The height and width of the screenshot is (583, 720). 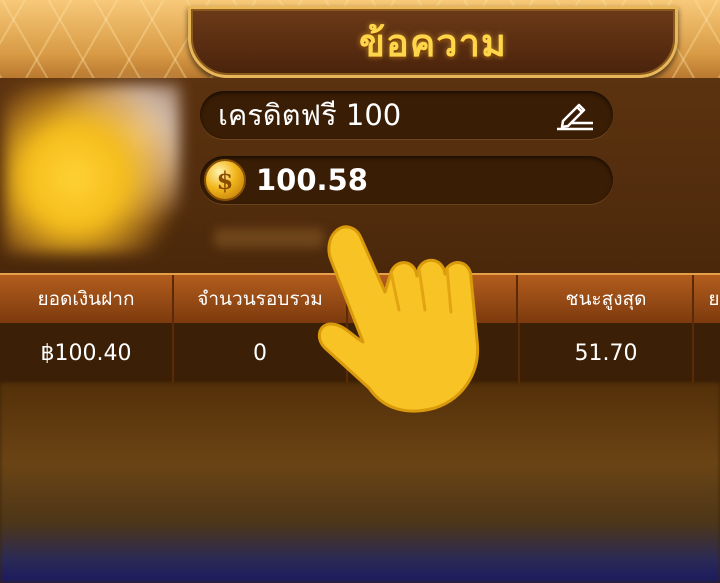 I want to click on header-col5: ย, so click(x=714, y=299).